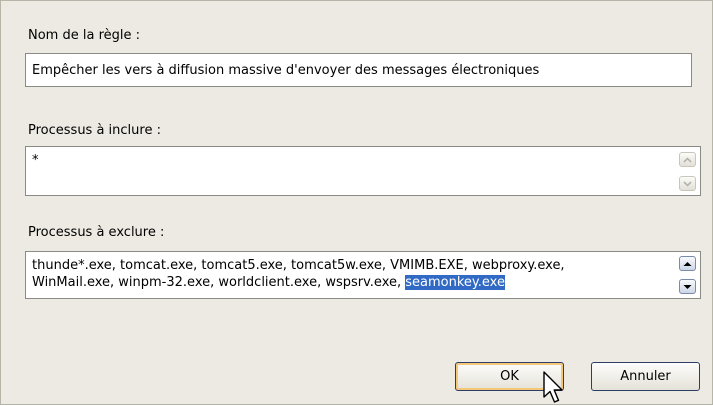  Describe the element at coordinates (688, 275) in the screenshot. I see `exclude-scrollbar` at that location.